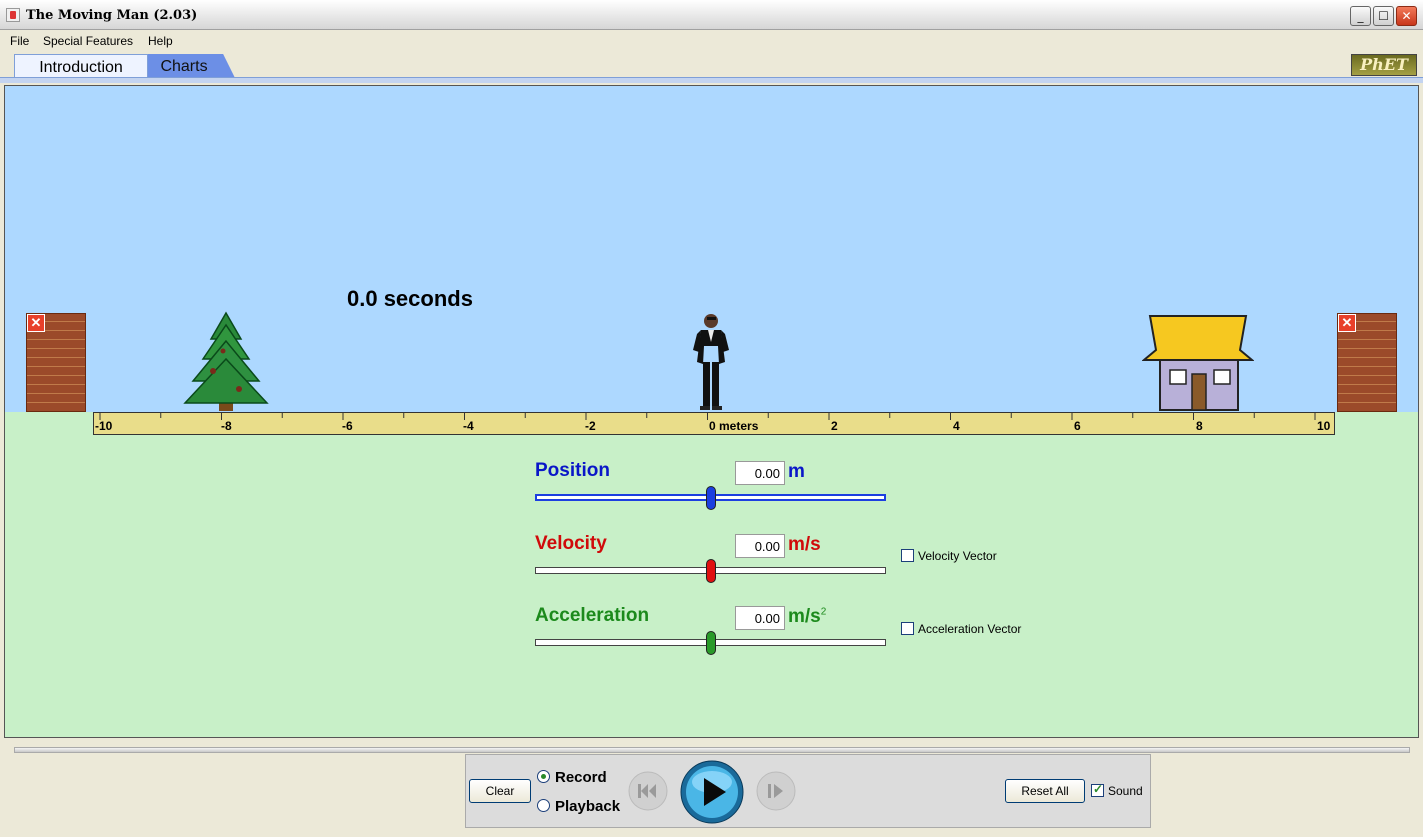  I want to click on acceleration-unit-base: m/s, so click(804, 616).